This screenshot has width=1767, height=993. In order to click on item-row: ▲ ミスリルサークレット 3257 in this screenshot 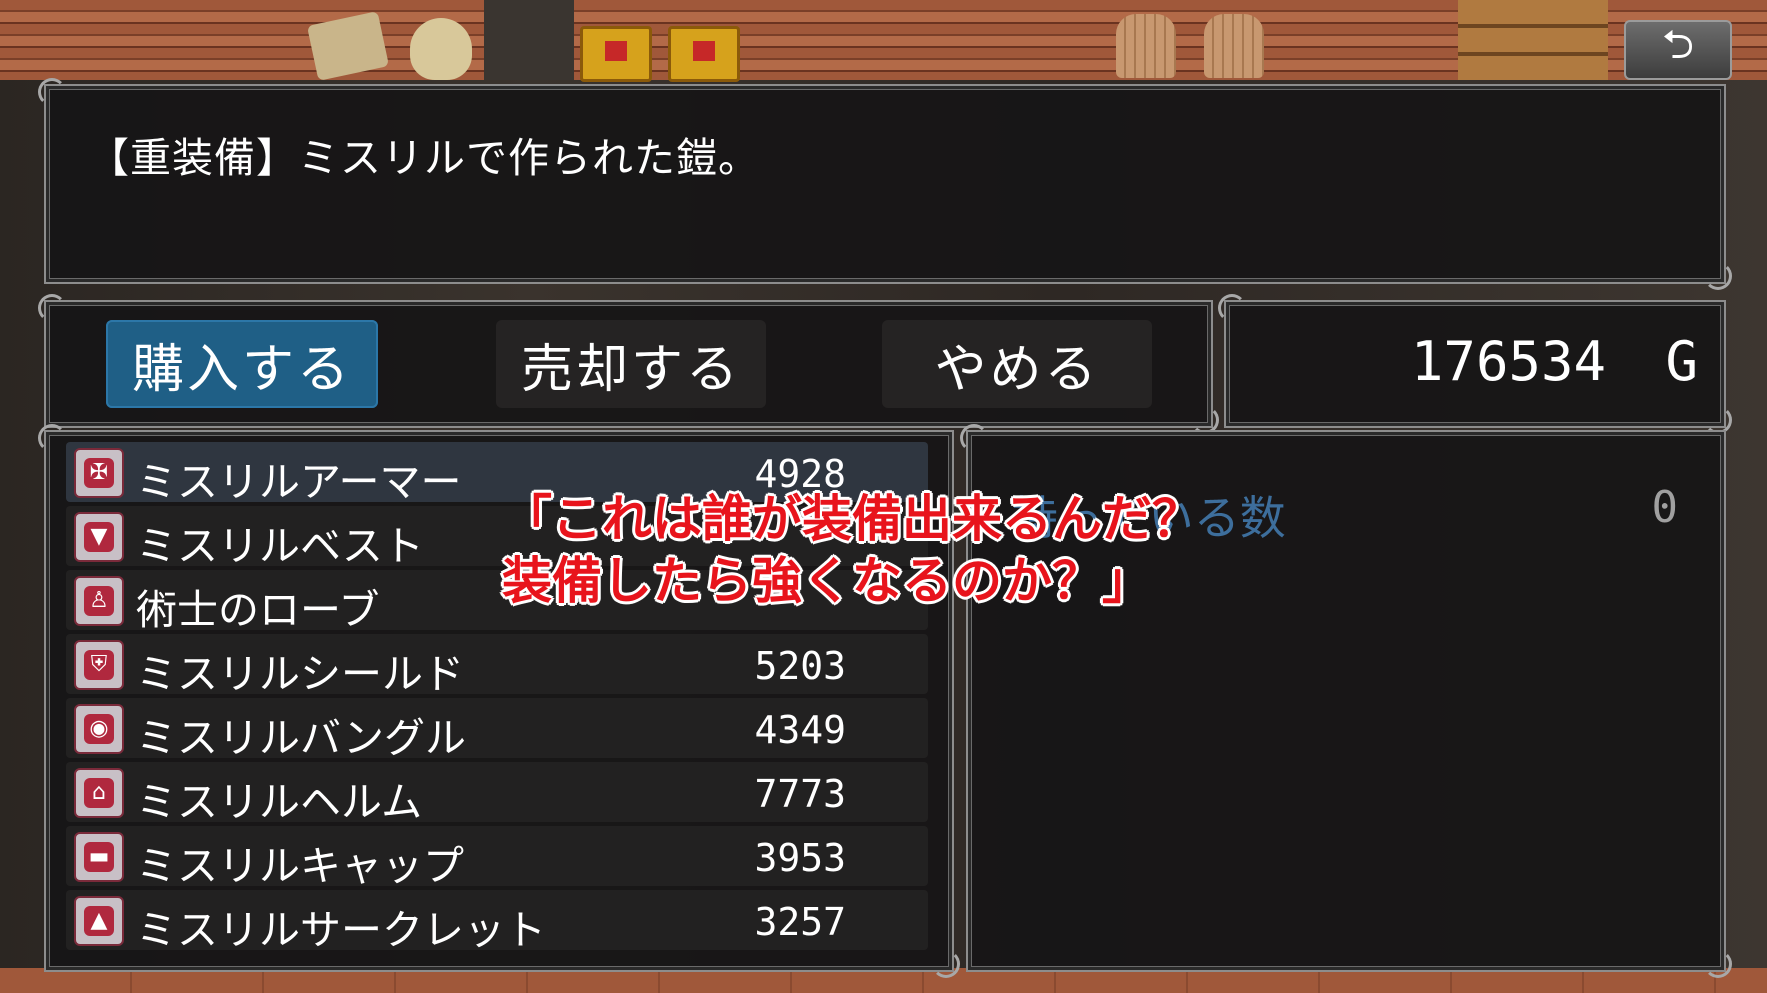, I will do `click(497, 922)`.